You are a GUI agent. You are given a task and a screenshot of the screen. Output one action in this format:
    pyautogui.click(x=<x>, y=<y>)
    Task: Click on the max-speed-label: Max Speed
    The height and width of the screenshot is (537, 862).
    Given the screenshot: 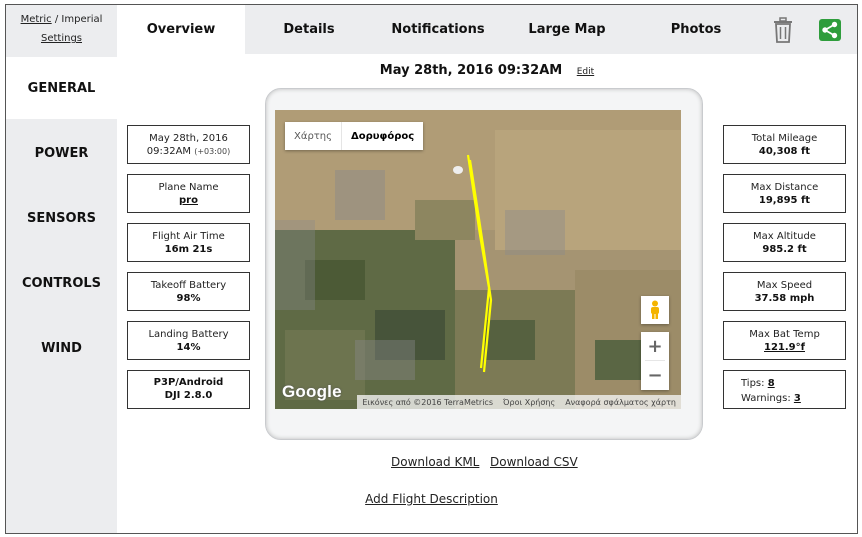 What is the action you would take?
    pyautogui.click(x=784, y=285)
    